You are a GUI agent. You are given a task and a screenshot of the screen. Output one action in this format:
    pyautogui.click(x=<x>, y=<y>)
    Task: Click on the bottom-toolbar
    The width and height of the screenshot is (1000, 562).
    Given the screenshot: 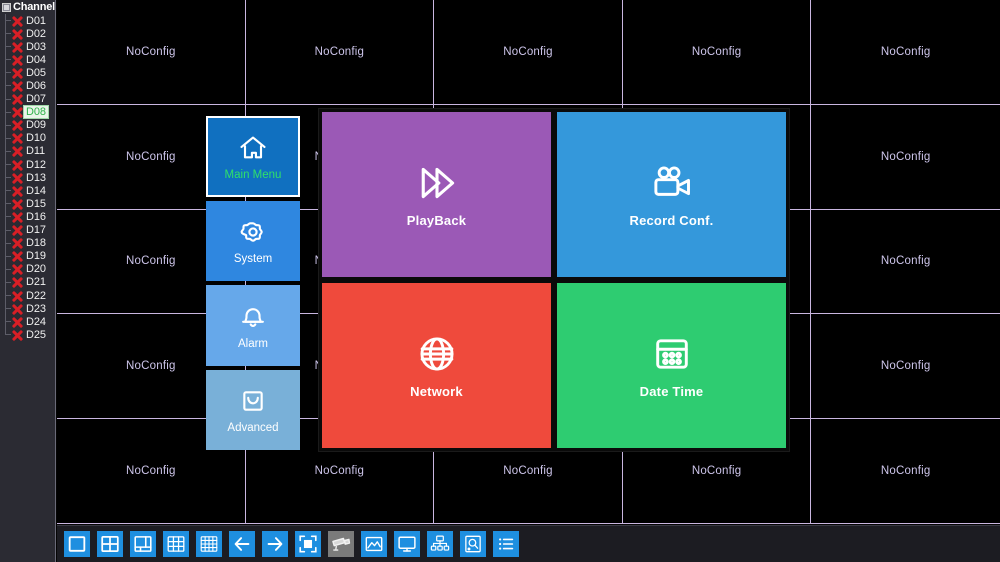 What is the action you would take?
    pyautogui.click(x=528, y=543)
    